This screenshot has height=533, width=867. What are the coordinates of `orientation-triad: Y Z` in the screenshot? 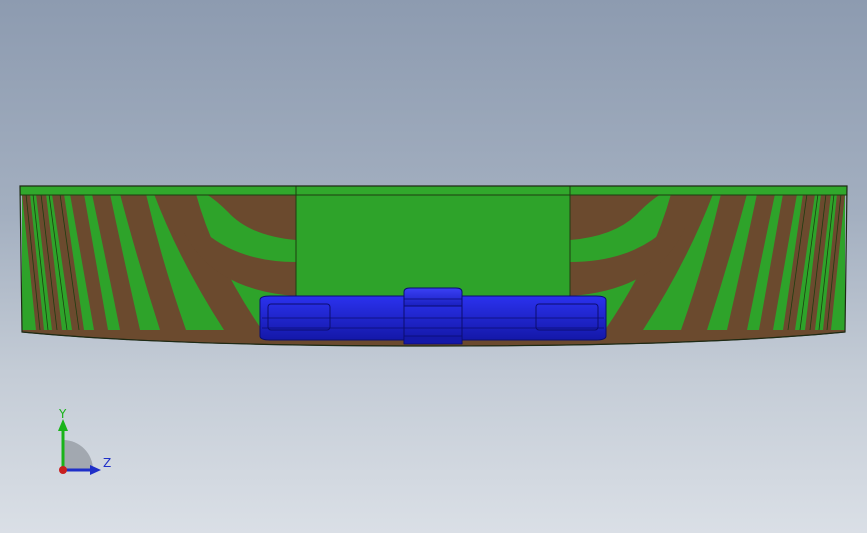 It's located at (84, 441).